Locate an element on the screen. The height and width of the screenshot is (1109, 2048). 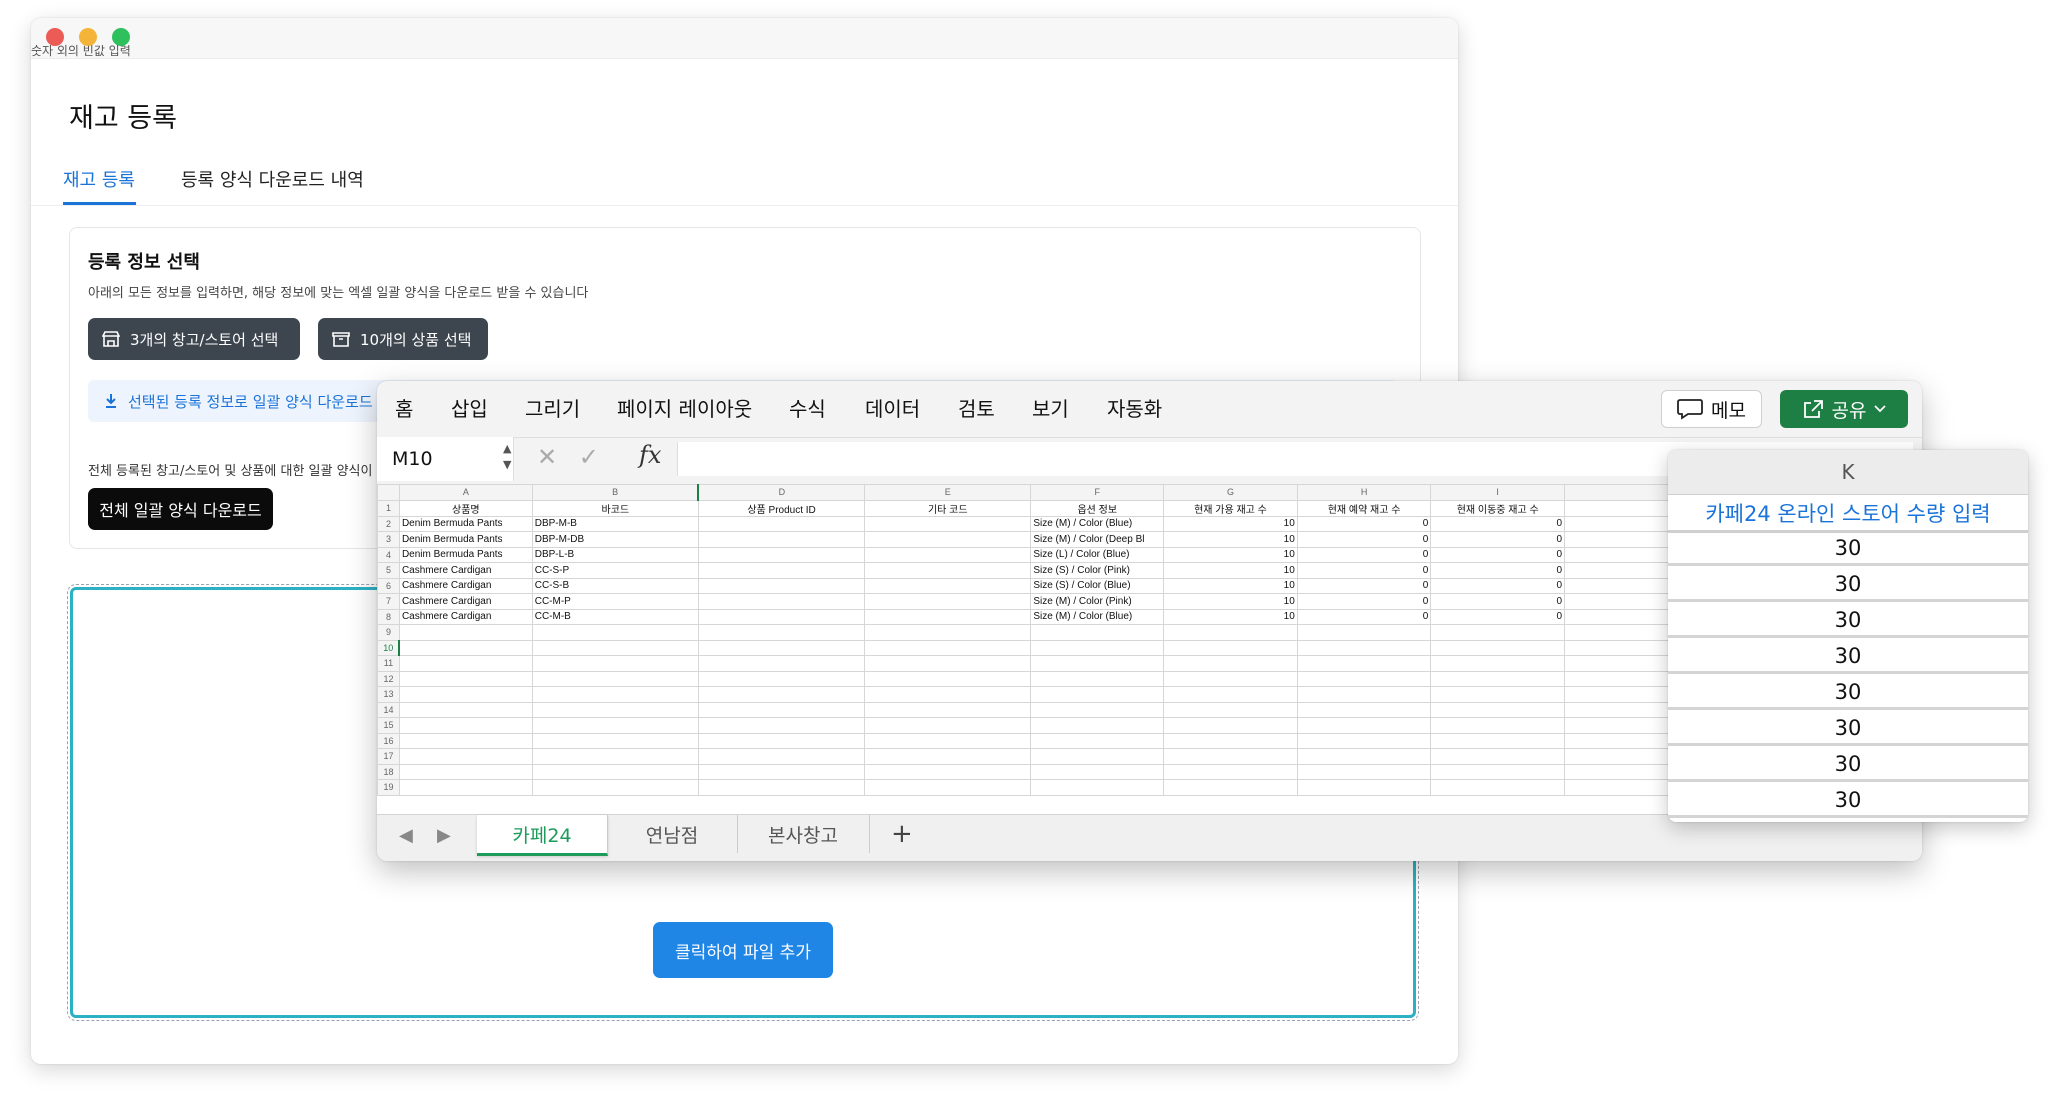
cell: 옵션 정보 is located at coordinates (1097, 508).